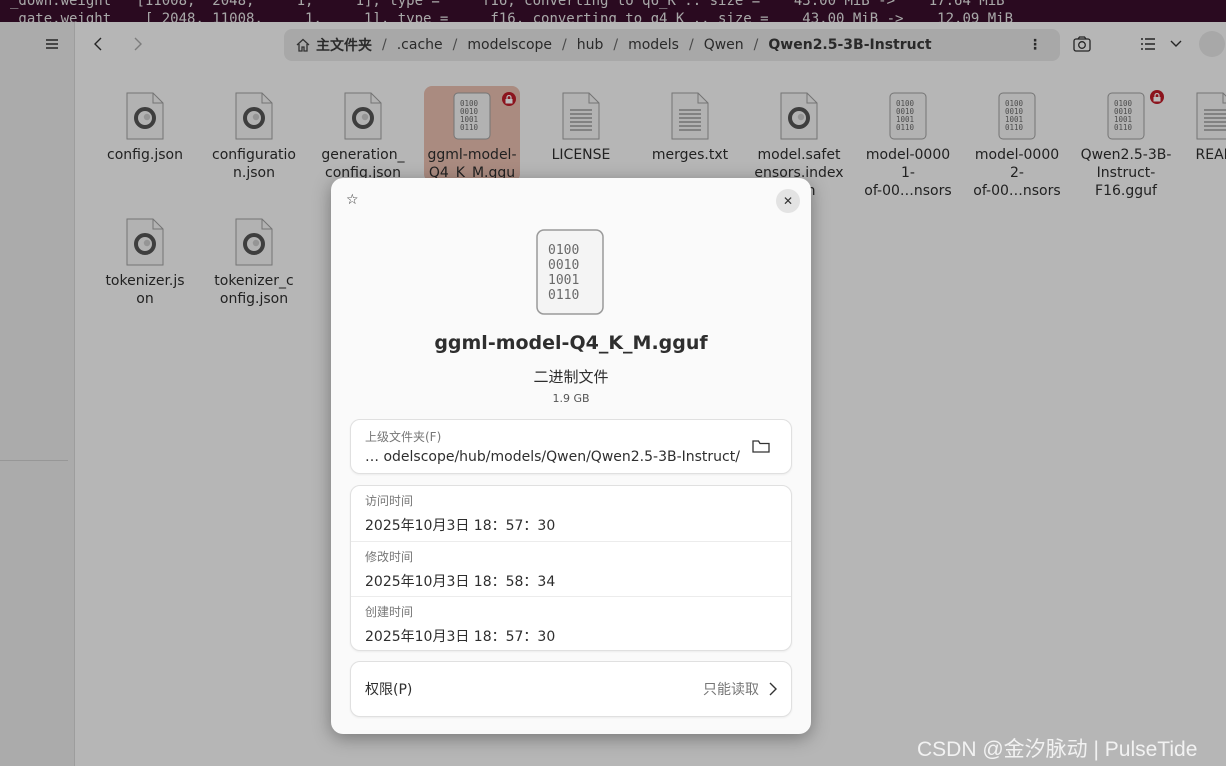  Describe the element at coordinates (571, 689) in the screenshot. I see `permissions-row: 权限(P) 只能读取` at that location.